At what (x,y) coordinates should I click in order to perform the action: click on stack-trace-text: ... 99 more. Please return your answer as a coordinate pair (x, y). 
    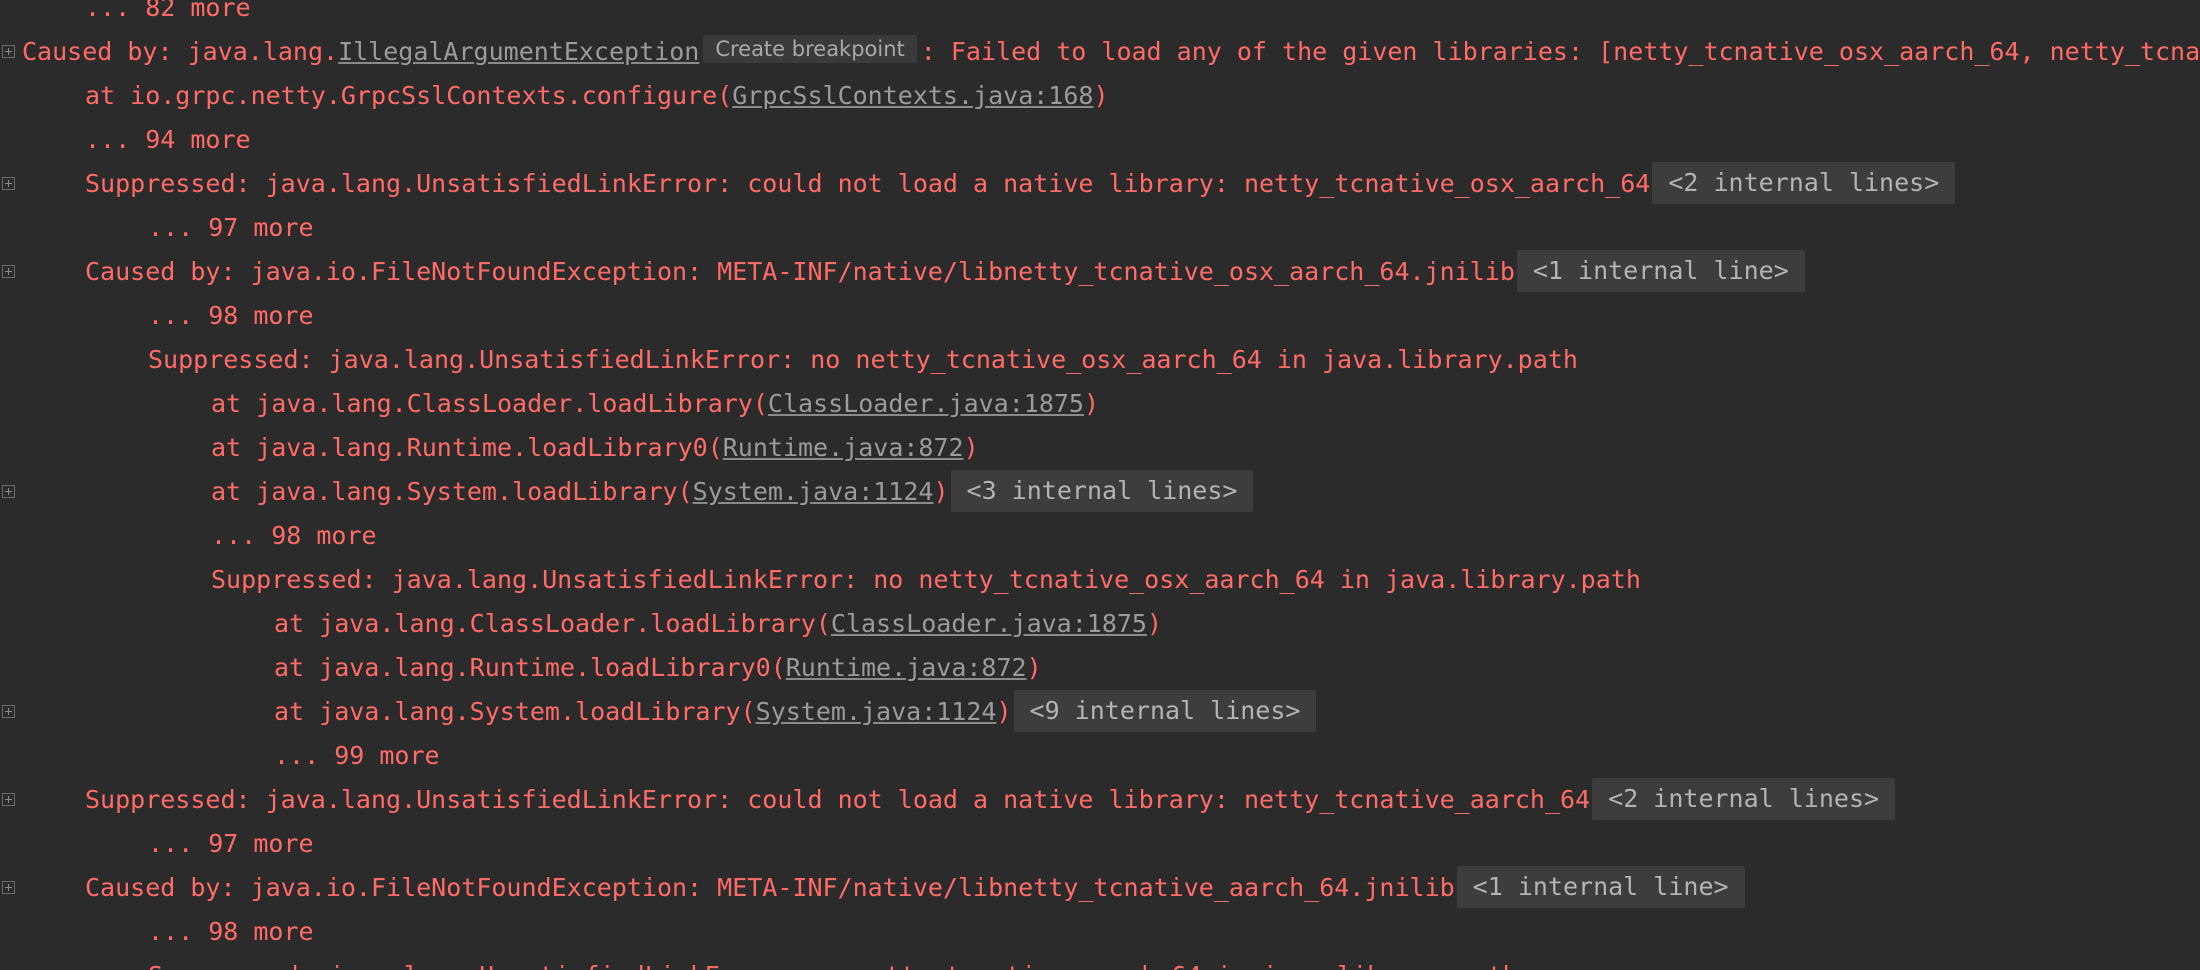
    Looking at the image, I should click on (357, 755).